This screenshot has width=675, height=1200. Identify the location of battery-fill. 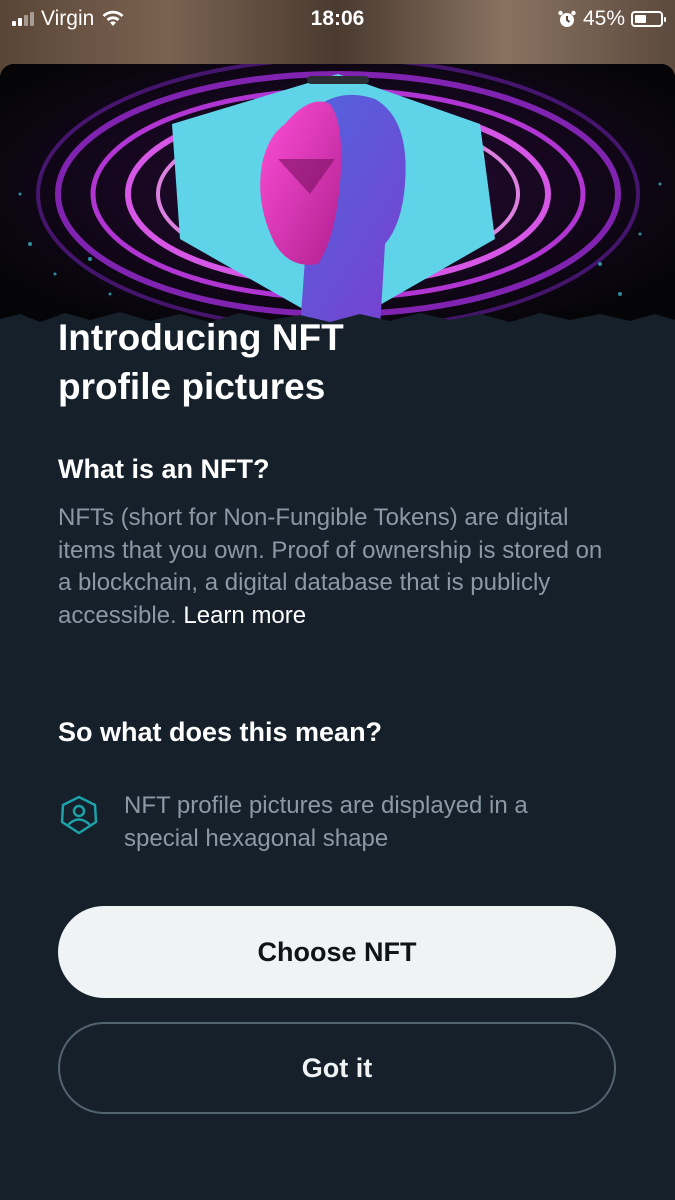
(640, 19).